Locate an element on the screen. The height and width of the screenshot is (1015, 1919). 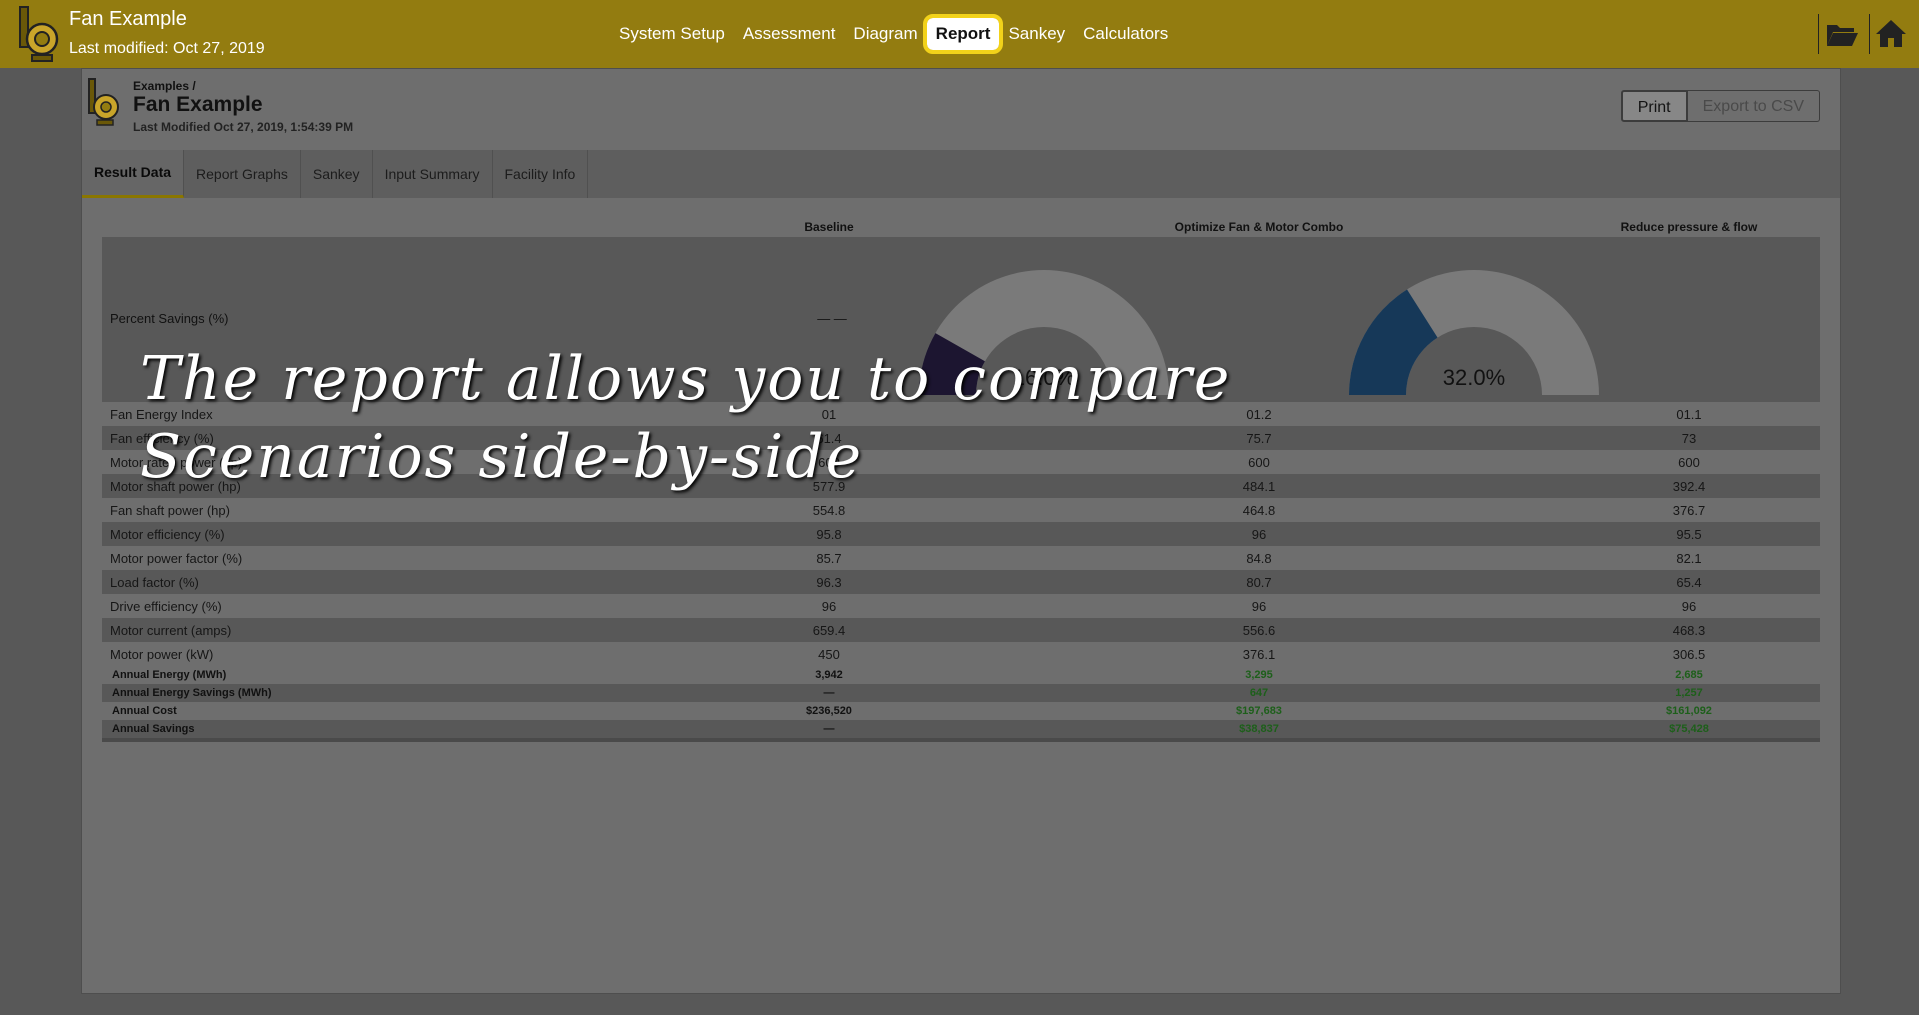
nav-diagram: Diagram is located at coordinates (885, 34).